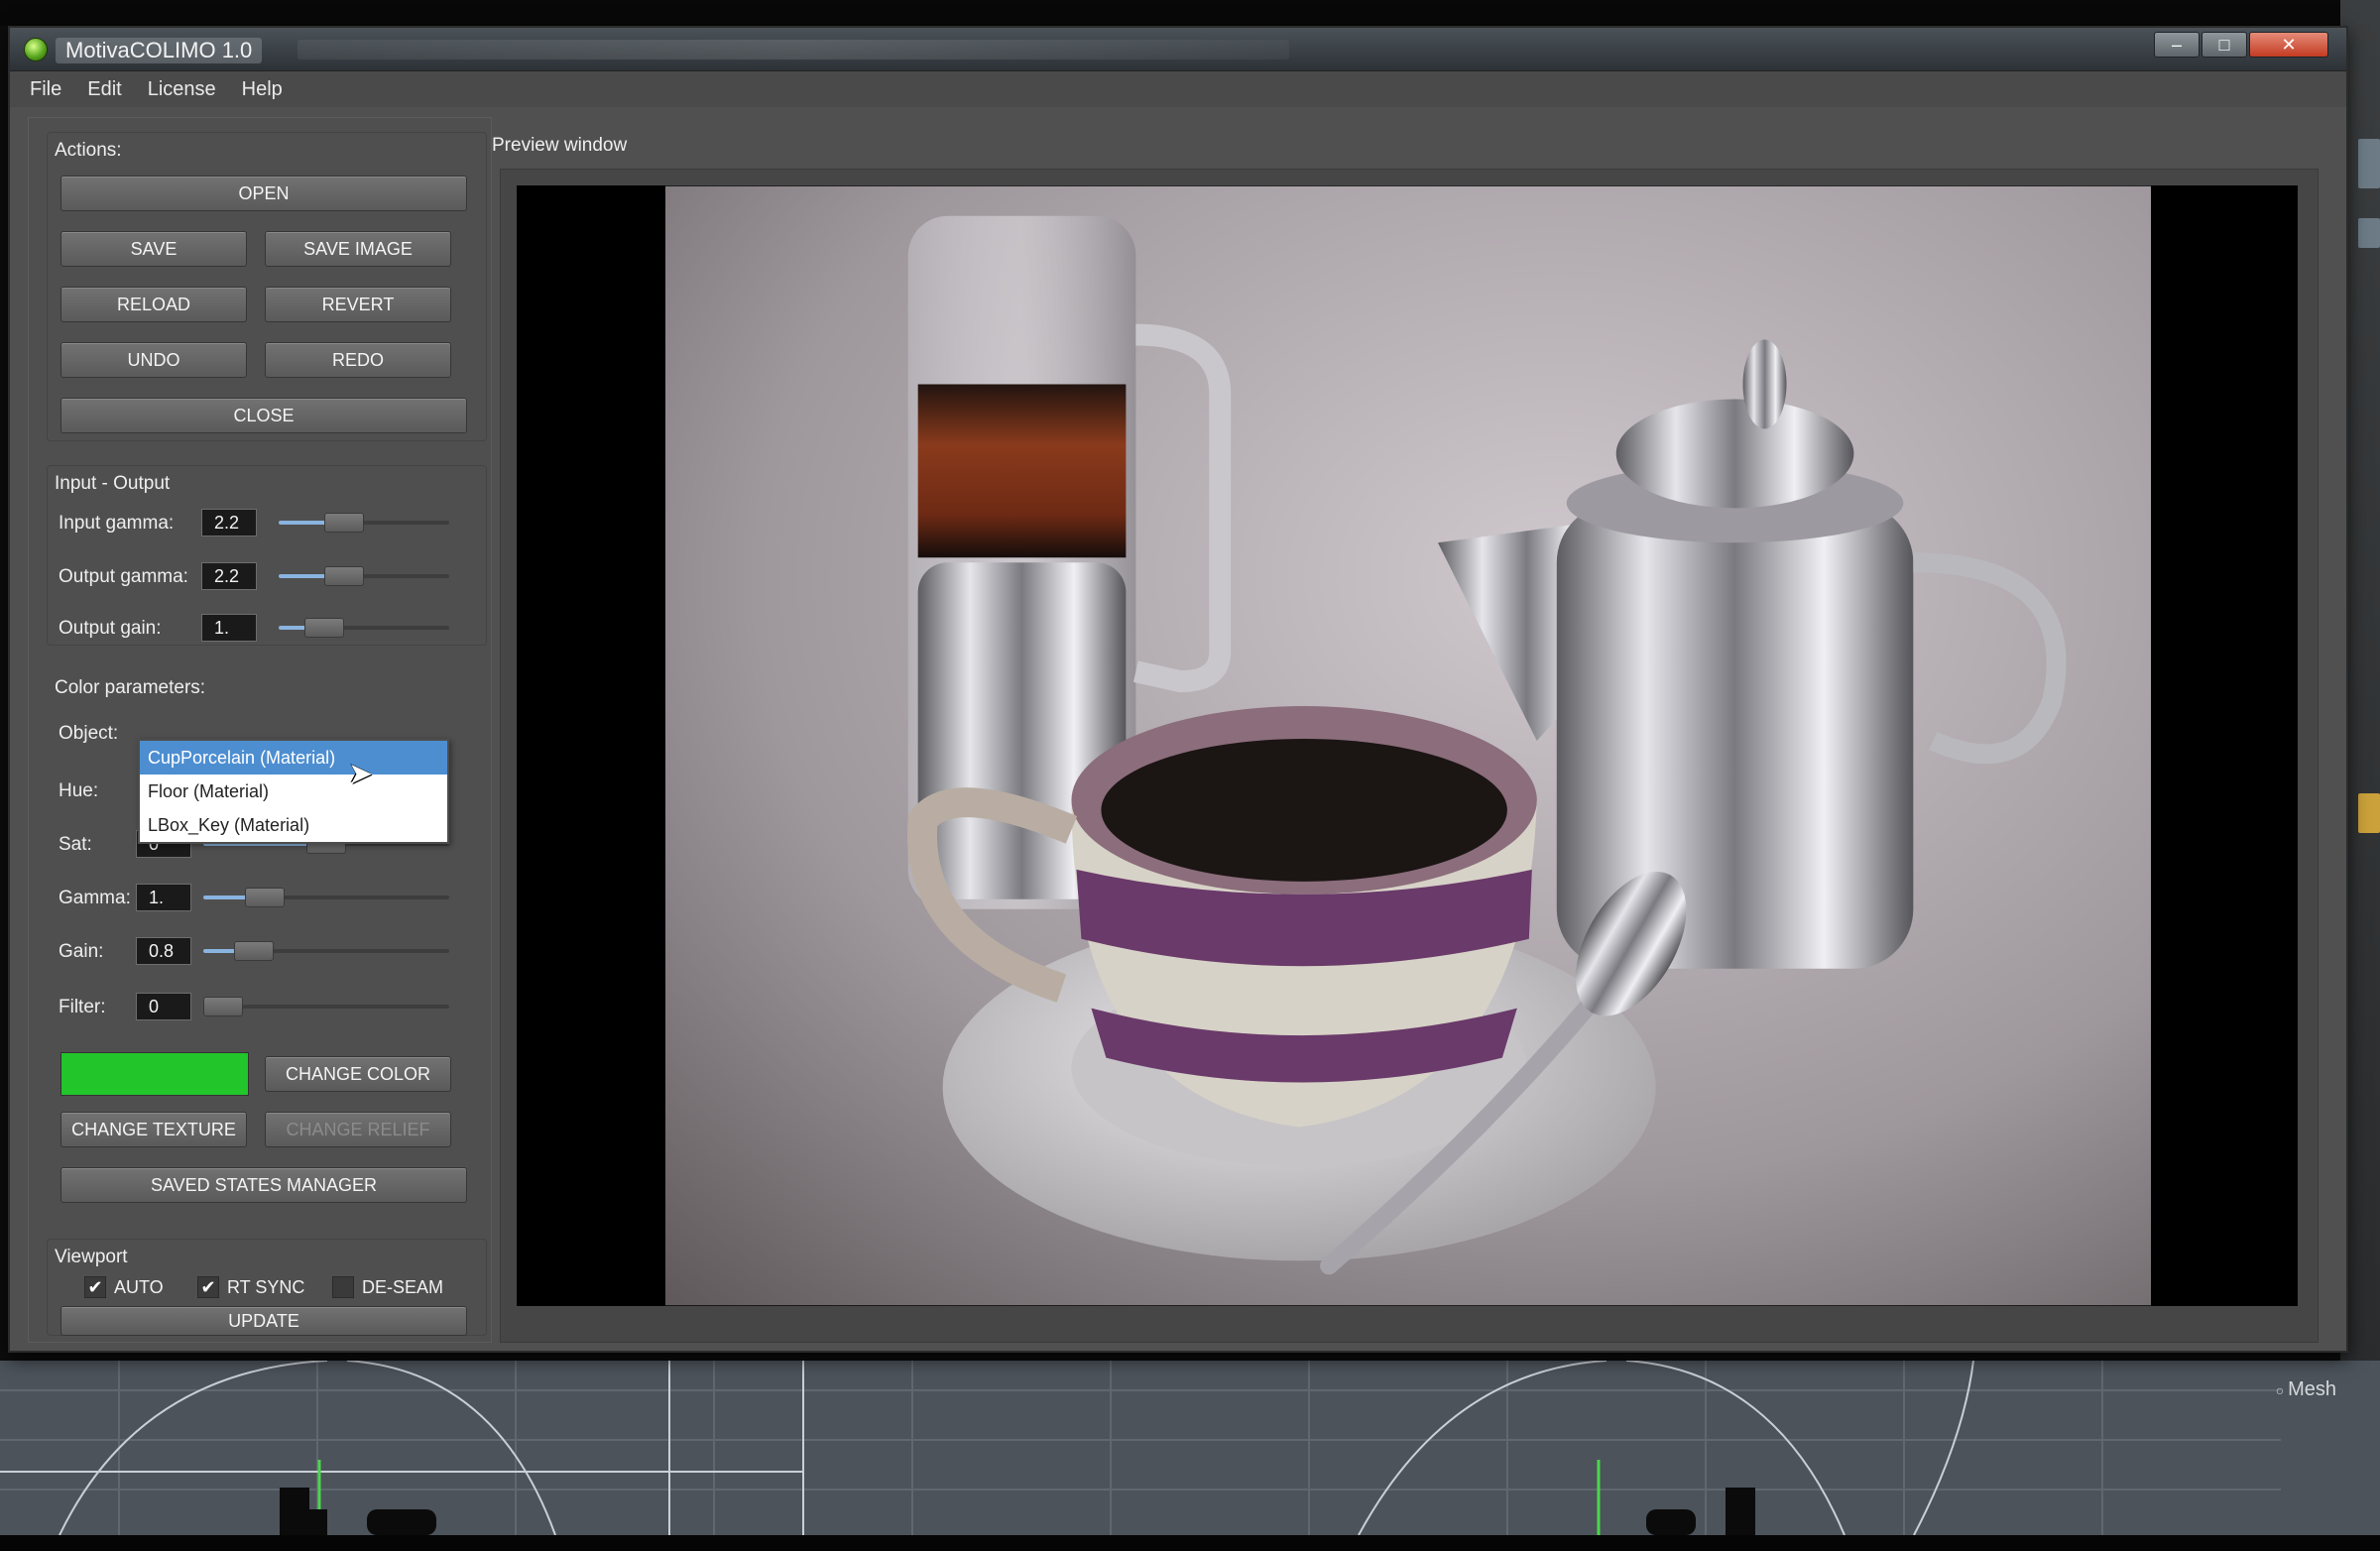  I want to click on dropdown-option: Floor (Material), so click(293, 791).